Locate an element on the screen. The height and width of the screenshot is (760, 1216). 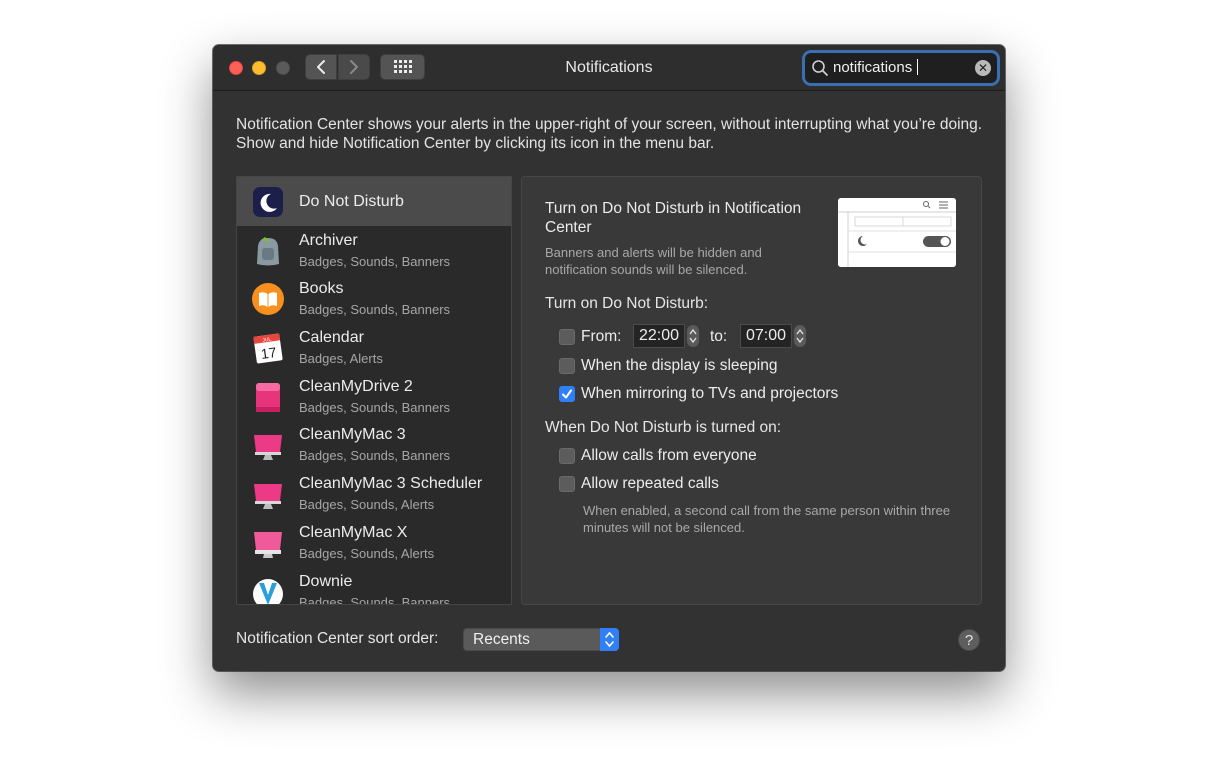
sort-order-value: Recents is located at coordinates (501, 639).